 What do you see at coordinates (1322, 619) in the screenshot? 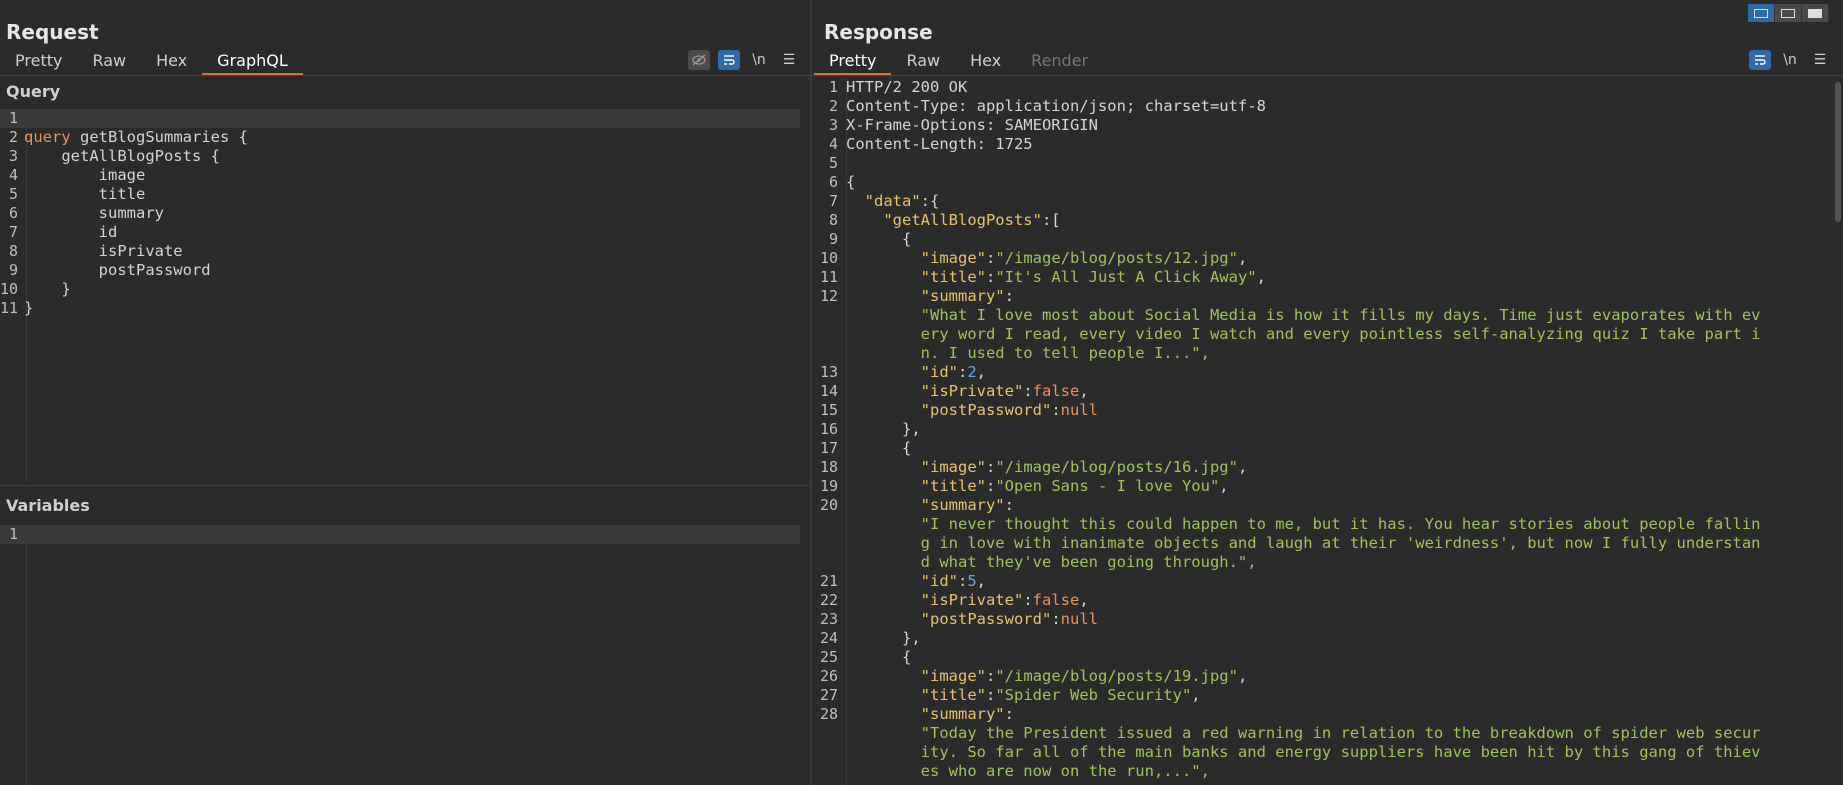
I see `response-line: 23 "postPassword":null` at bounding box center [1322, 619].